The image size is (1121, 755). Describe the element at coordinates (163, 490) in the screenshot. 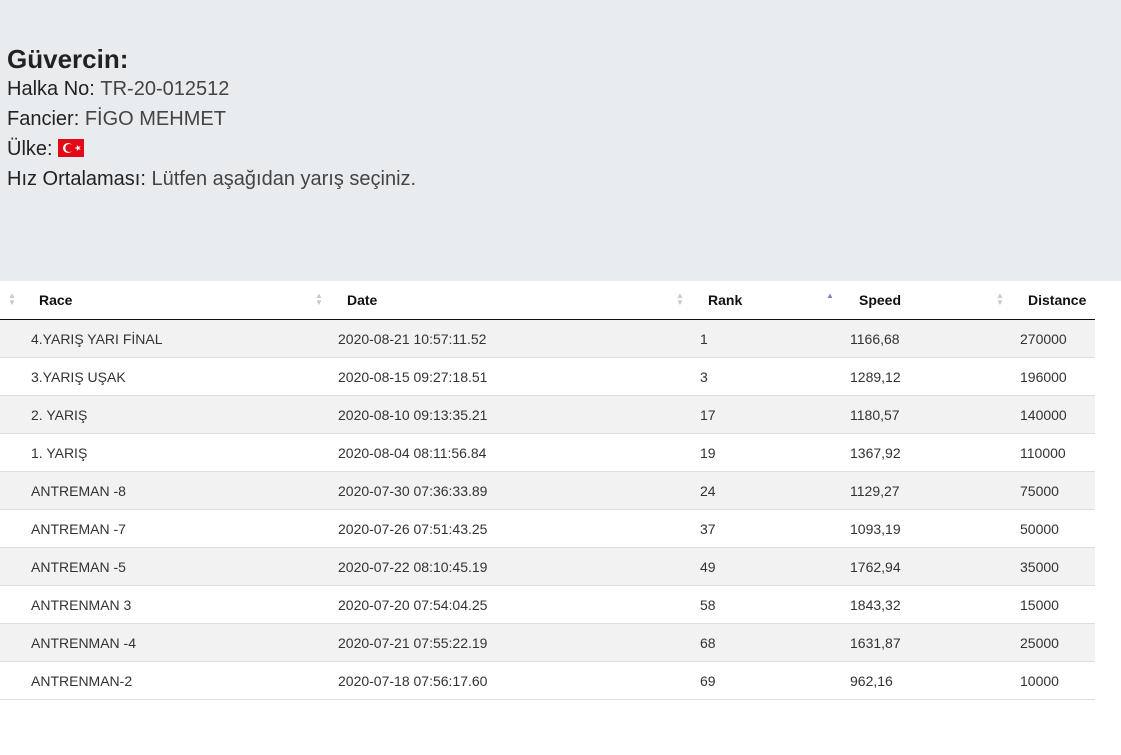

I see `race-cell: ANTREMAN -8` at that location.